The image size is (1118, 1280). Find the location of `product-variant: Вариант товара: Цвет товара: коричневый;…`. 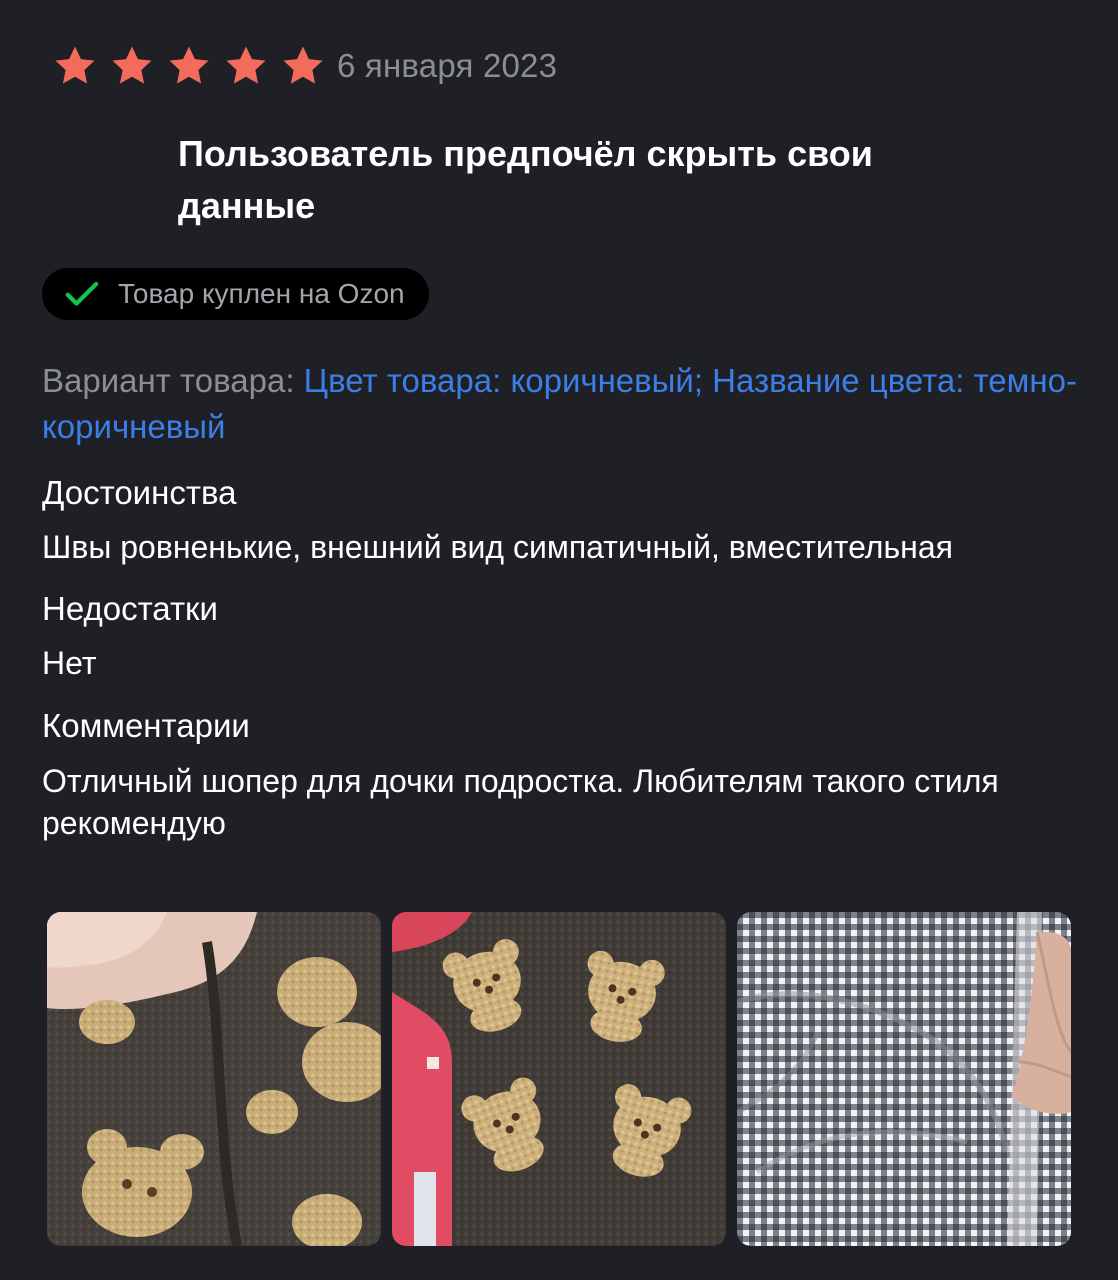

product-variant: Вариант товара: Цвет товара: коричневый;… is located at coordinates (567, 404).